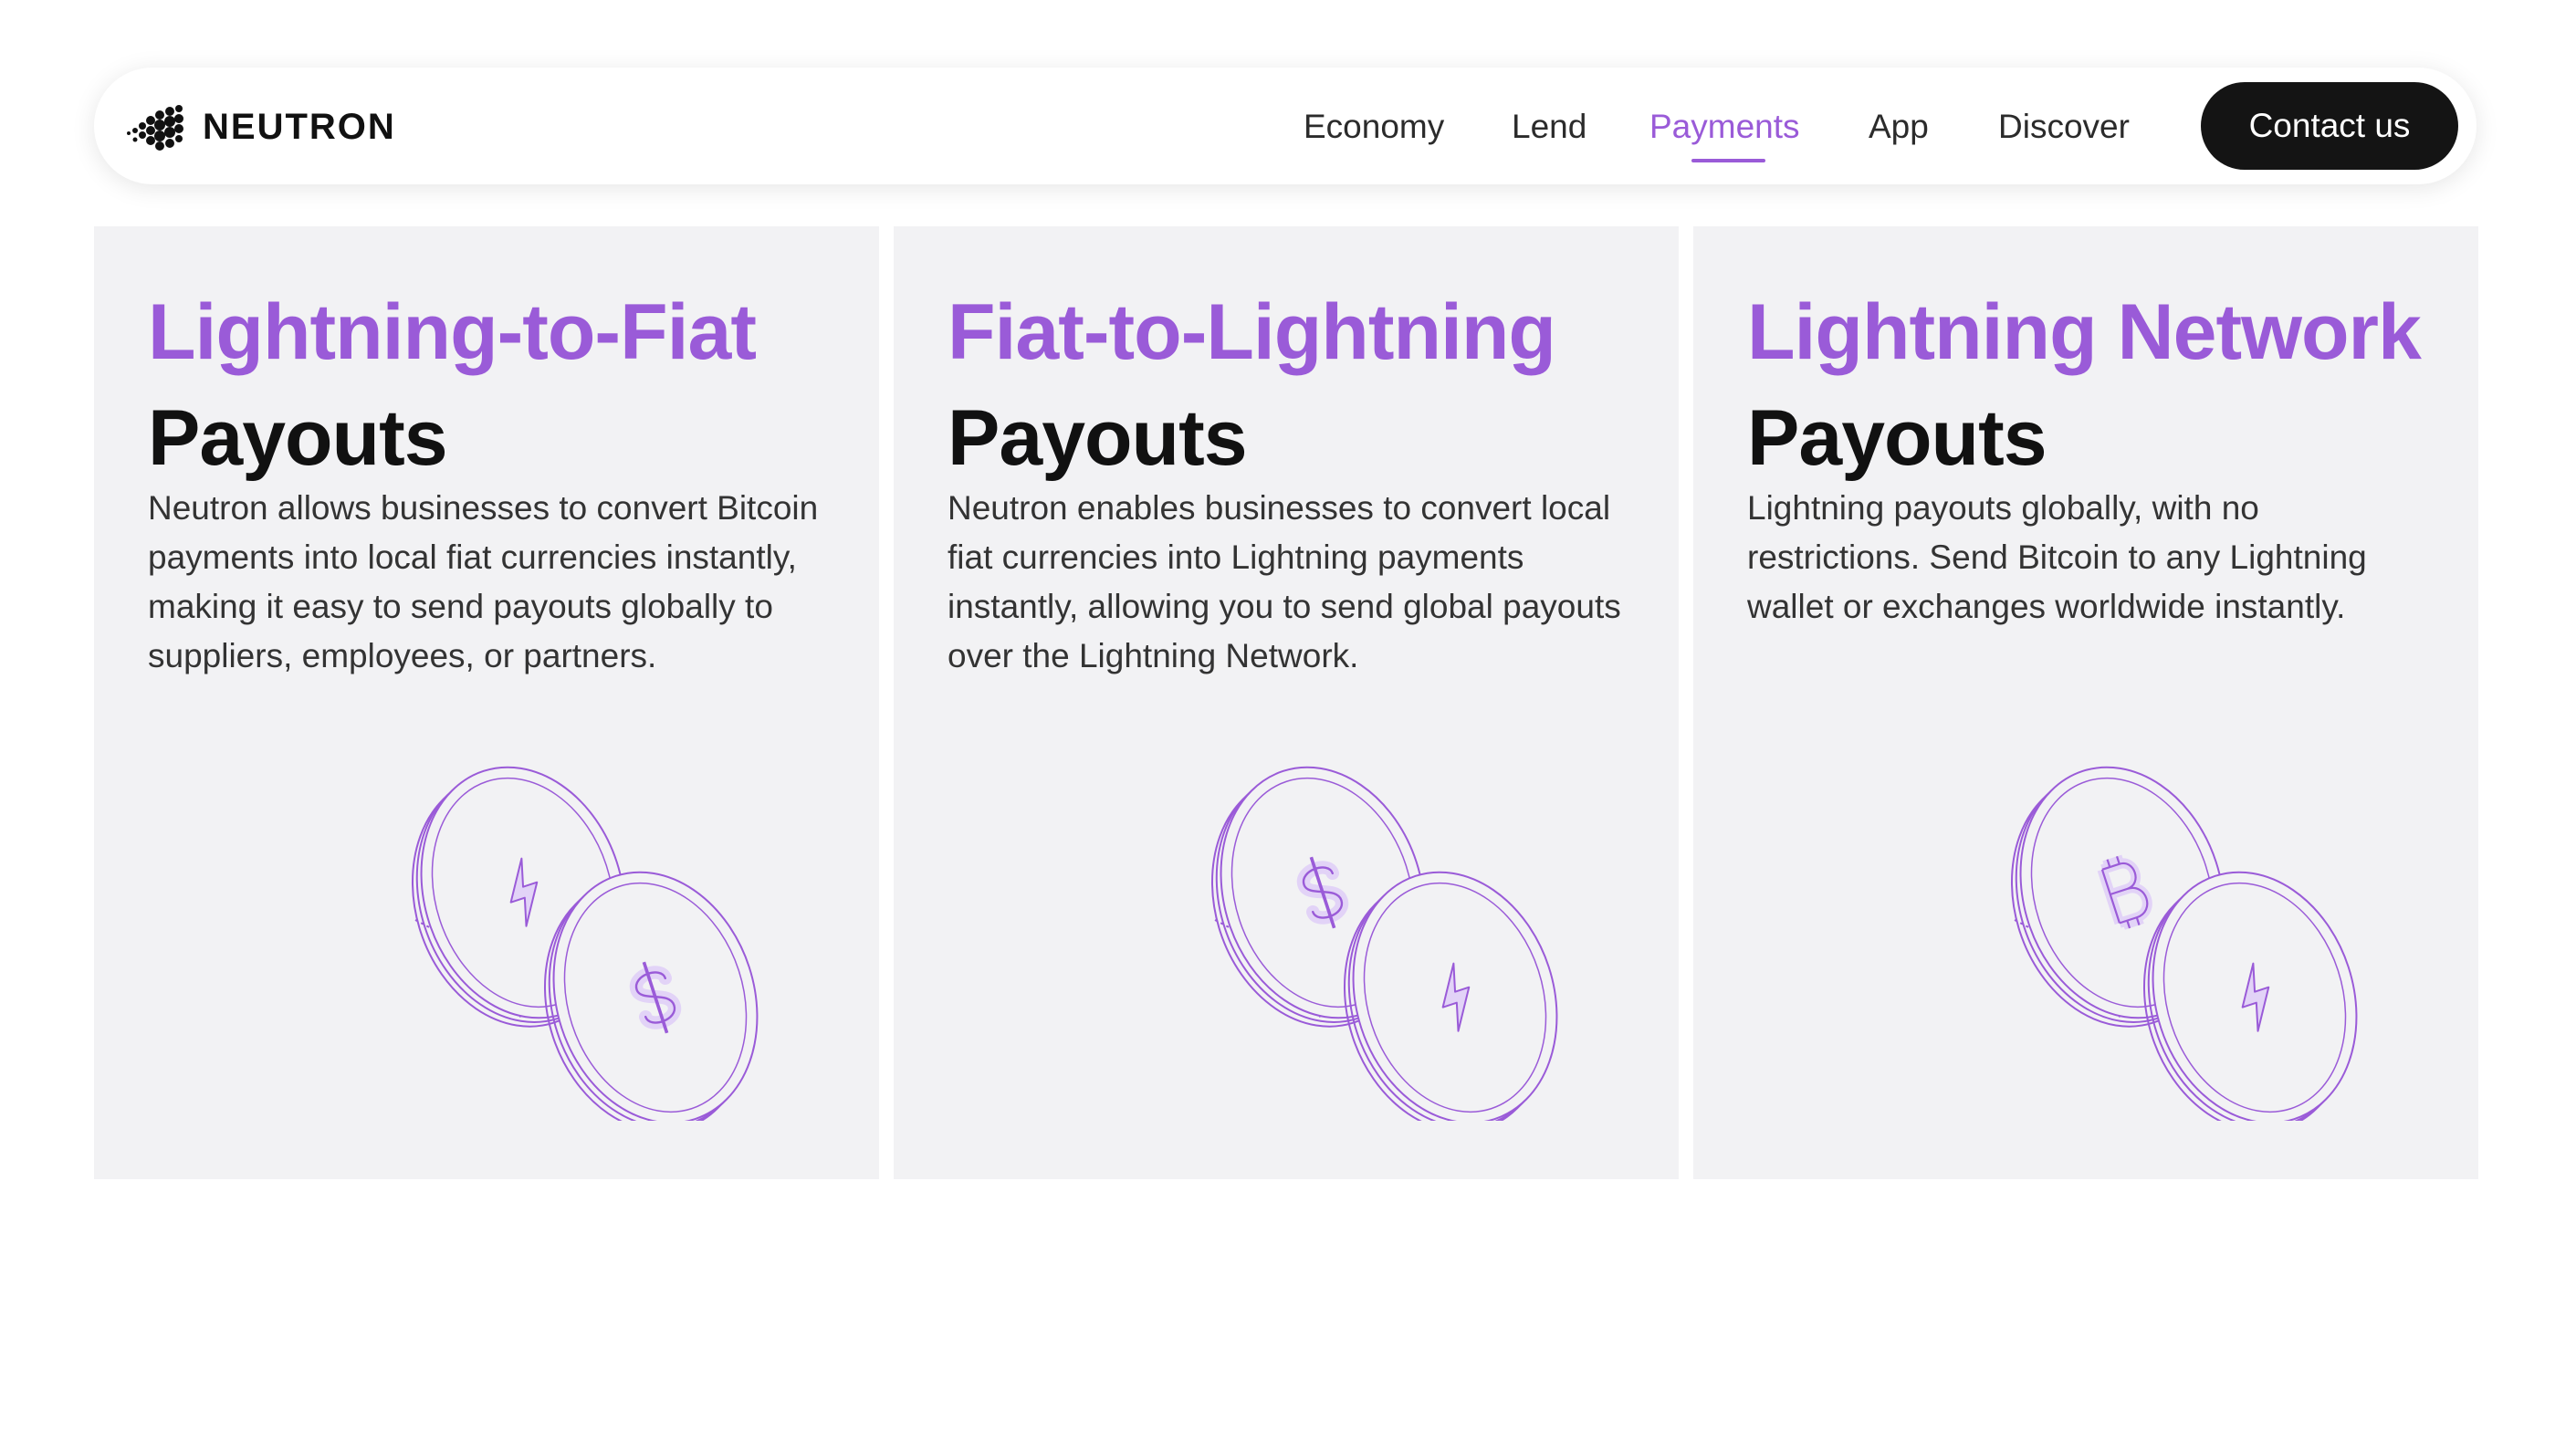 This screenshot has width=2576, height=1442. Describe the element at coordinates (1252, 332) in the screenshot. I see `card-title-accent: Fiat-to-Lightning` at that location.